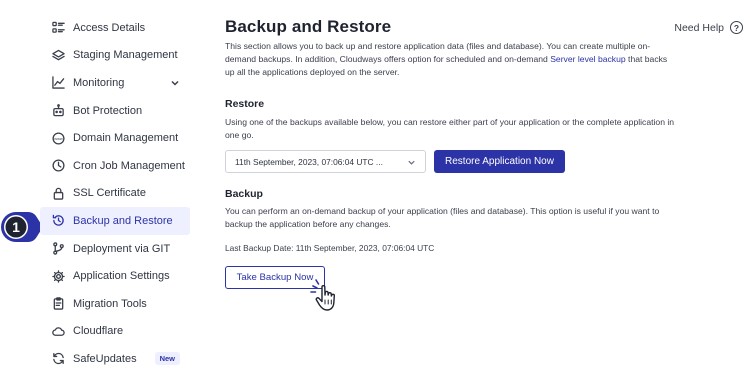 This screenshot has height=390, width=750. I want to click on restore-application-button: Restore Application Now, so click(499, 161).